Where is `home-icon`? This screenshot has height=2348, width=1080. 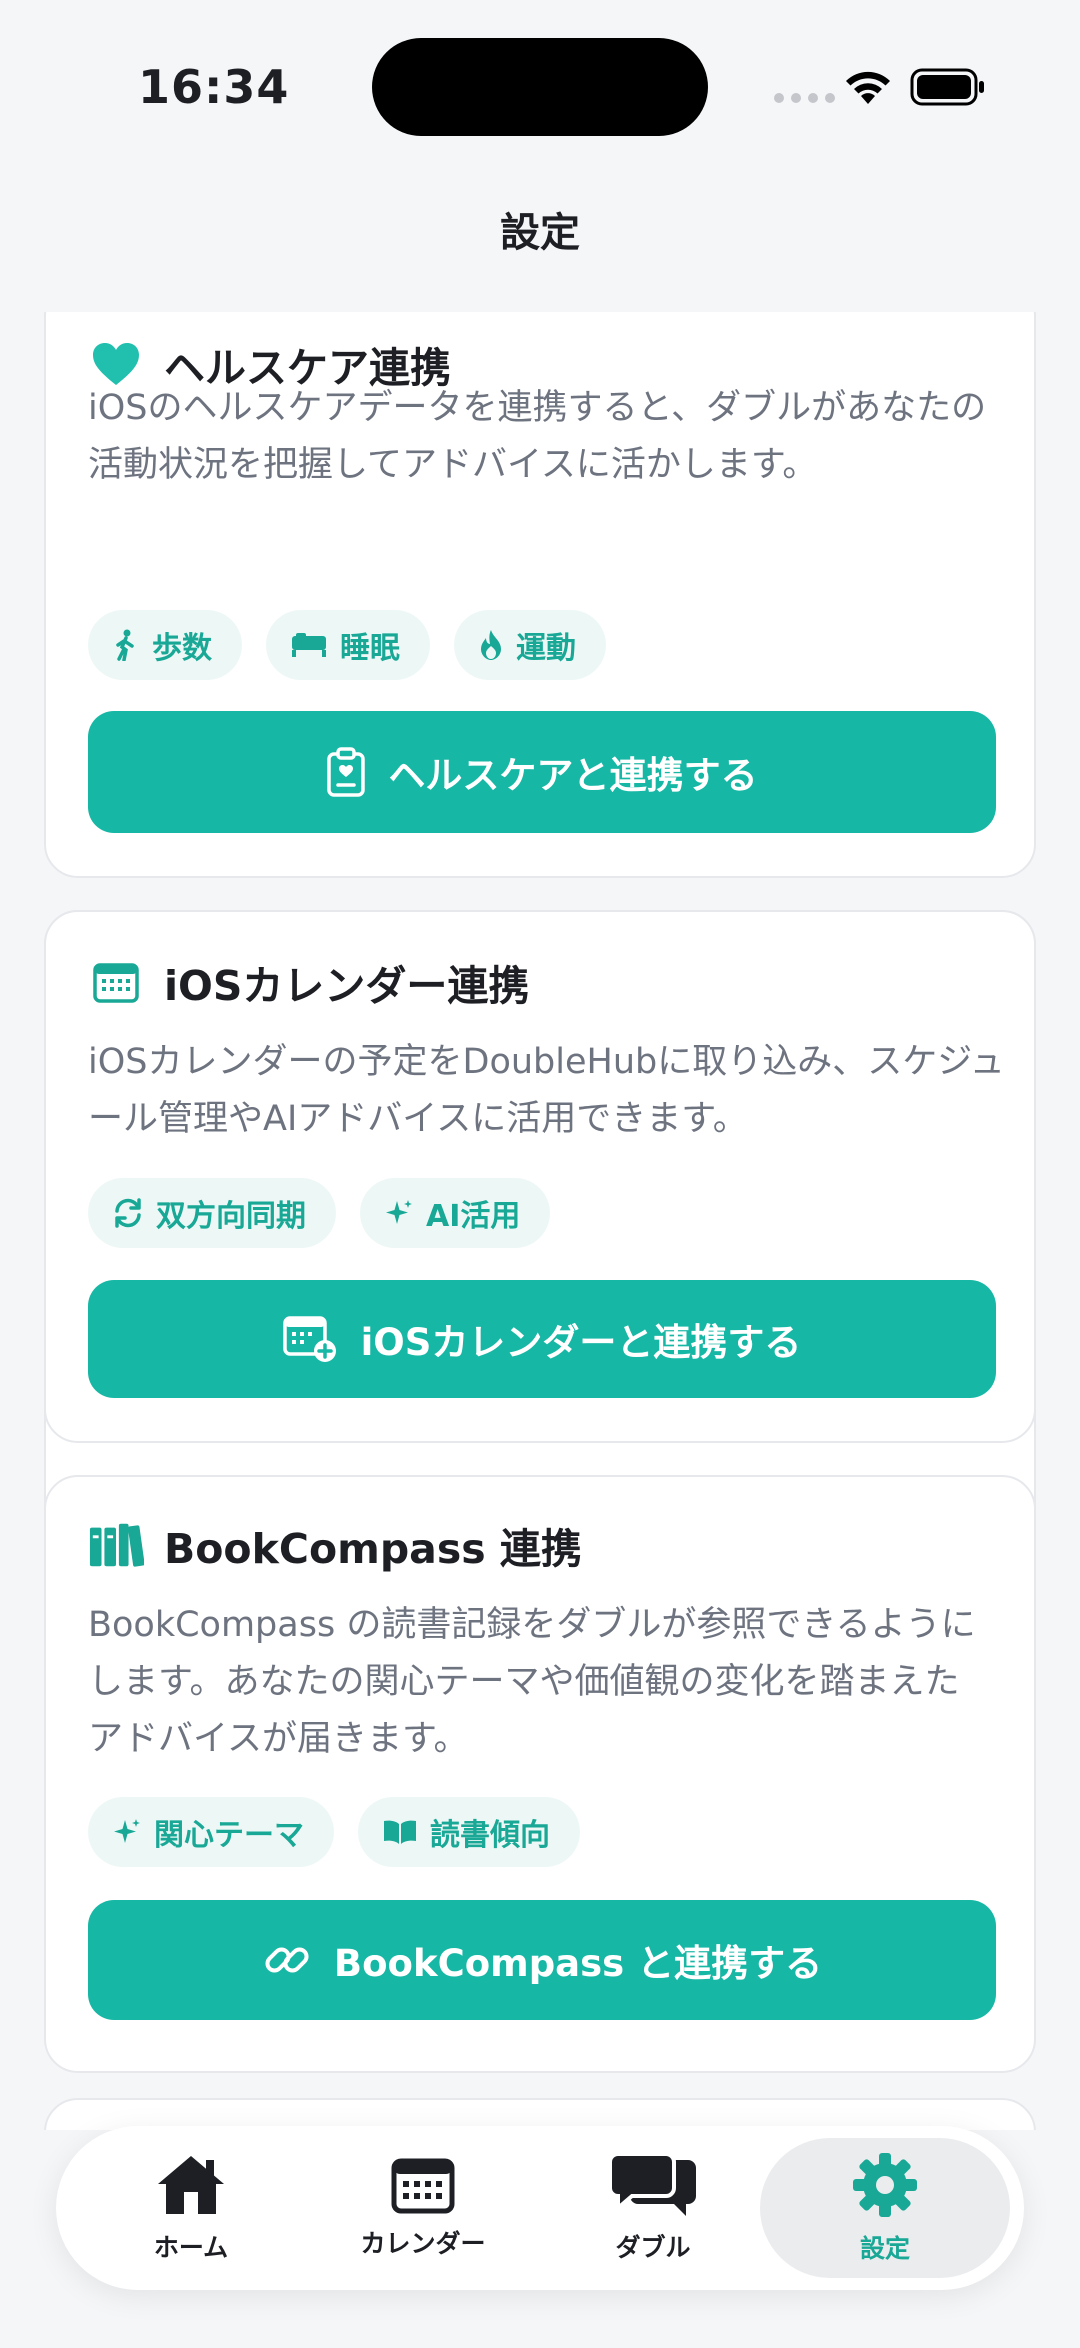
home-icon is located at coordinates (191, 2185).